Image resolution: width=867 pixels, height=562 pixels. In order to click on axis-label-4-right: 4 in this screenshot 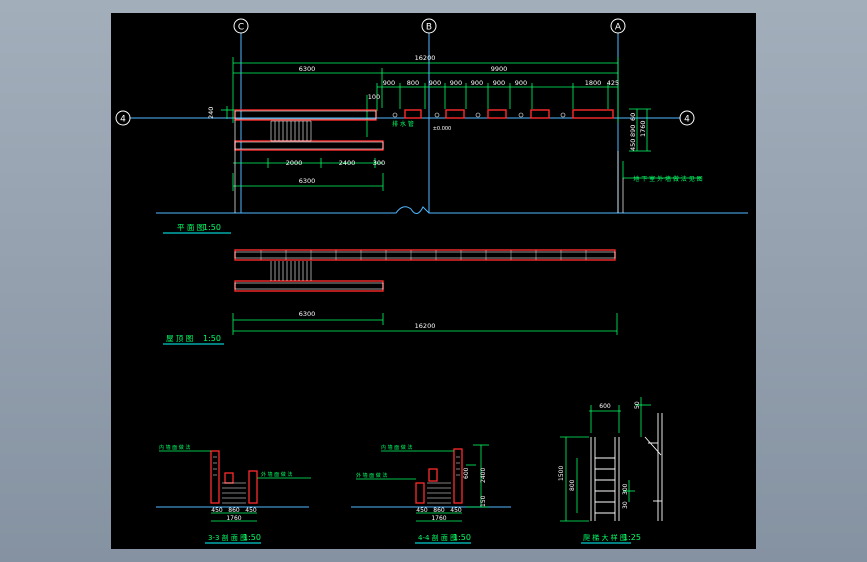, I will do `click(687, 120)`.